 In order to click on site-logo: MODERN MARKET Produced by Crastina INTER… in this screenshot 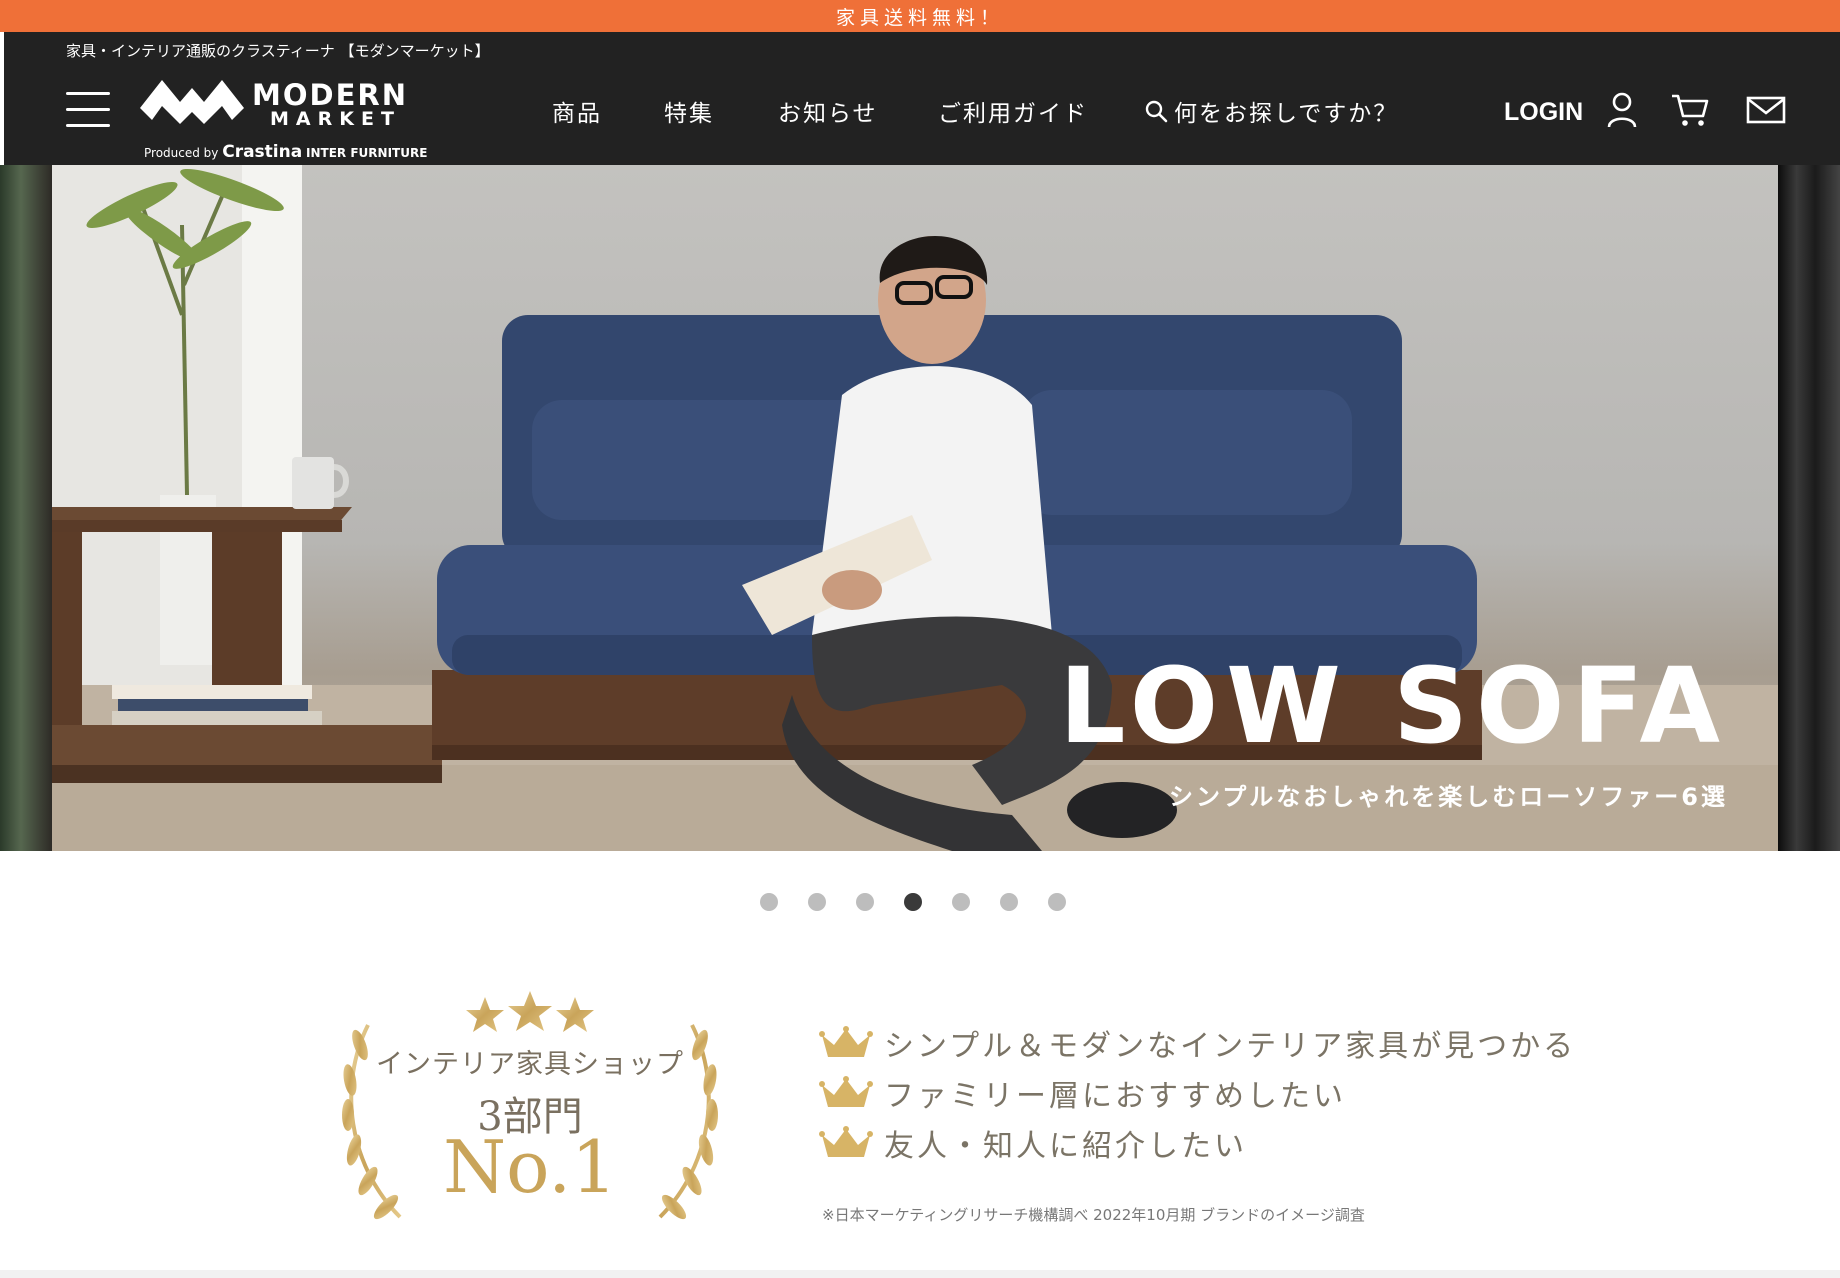, I will do `click(283, 120)`.